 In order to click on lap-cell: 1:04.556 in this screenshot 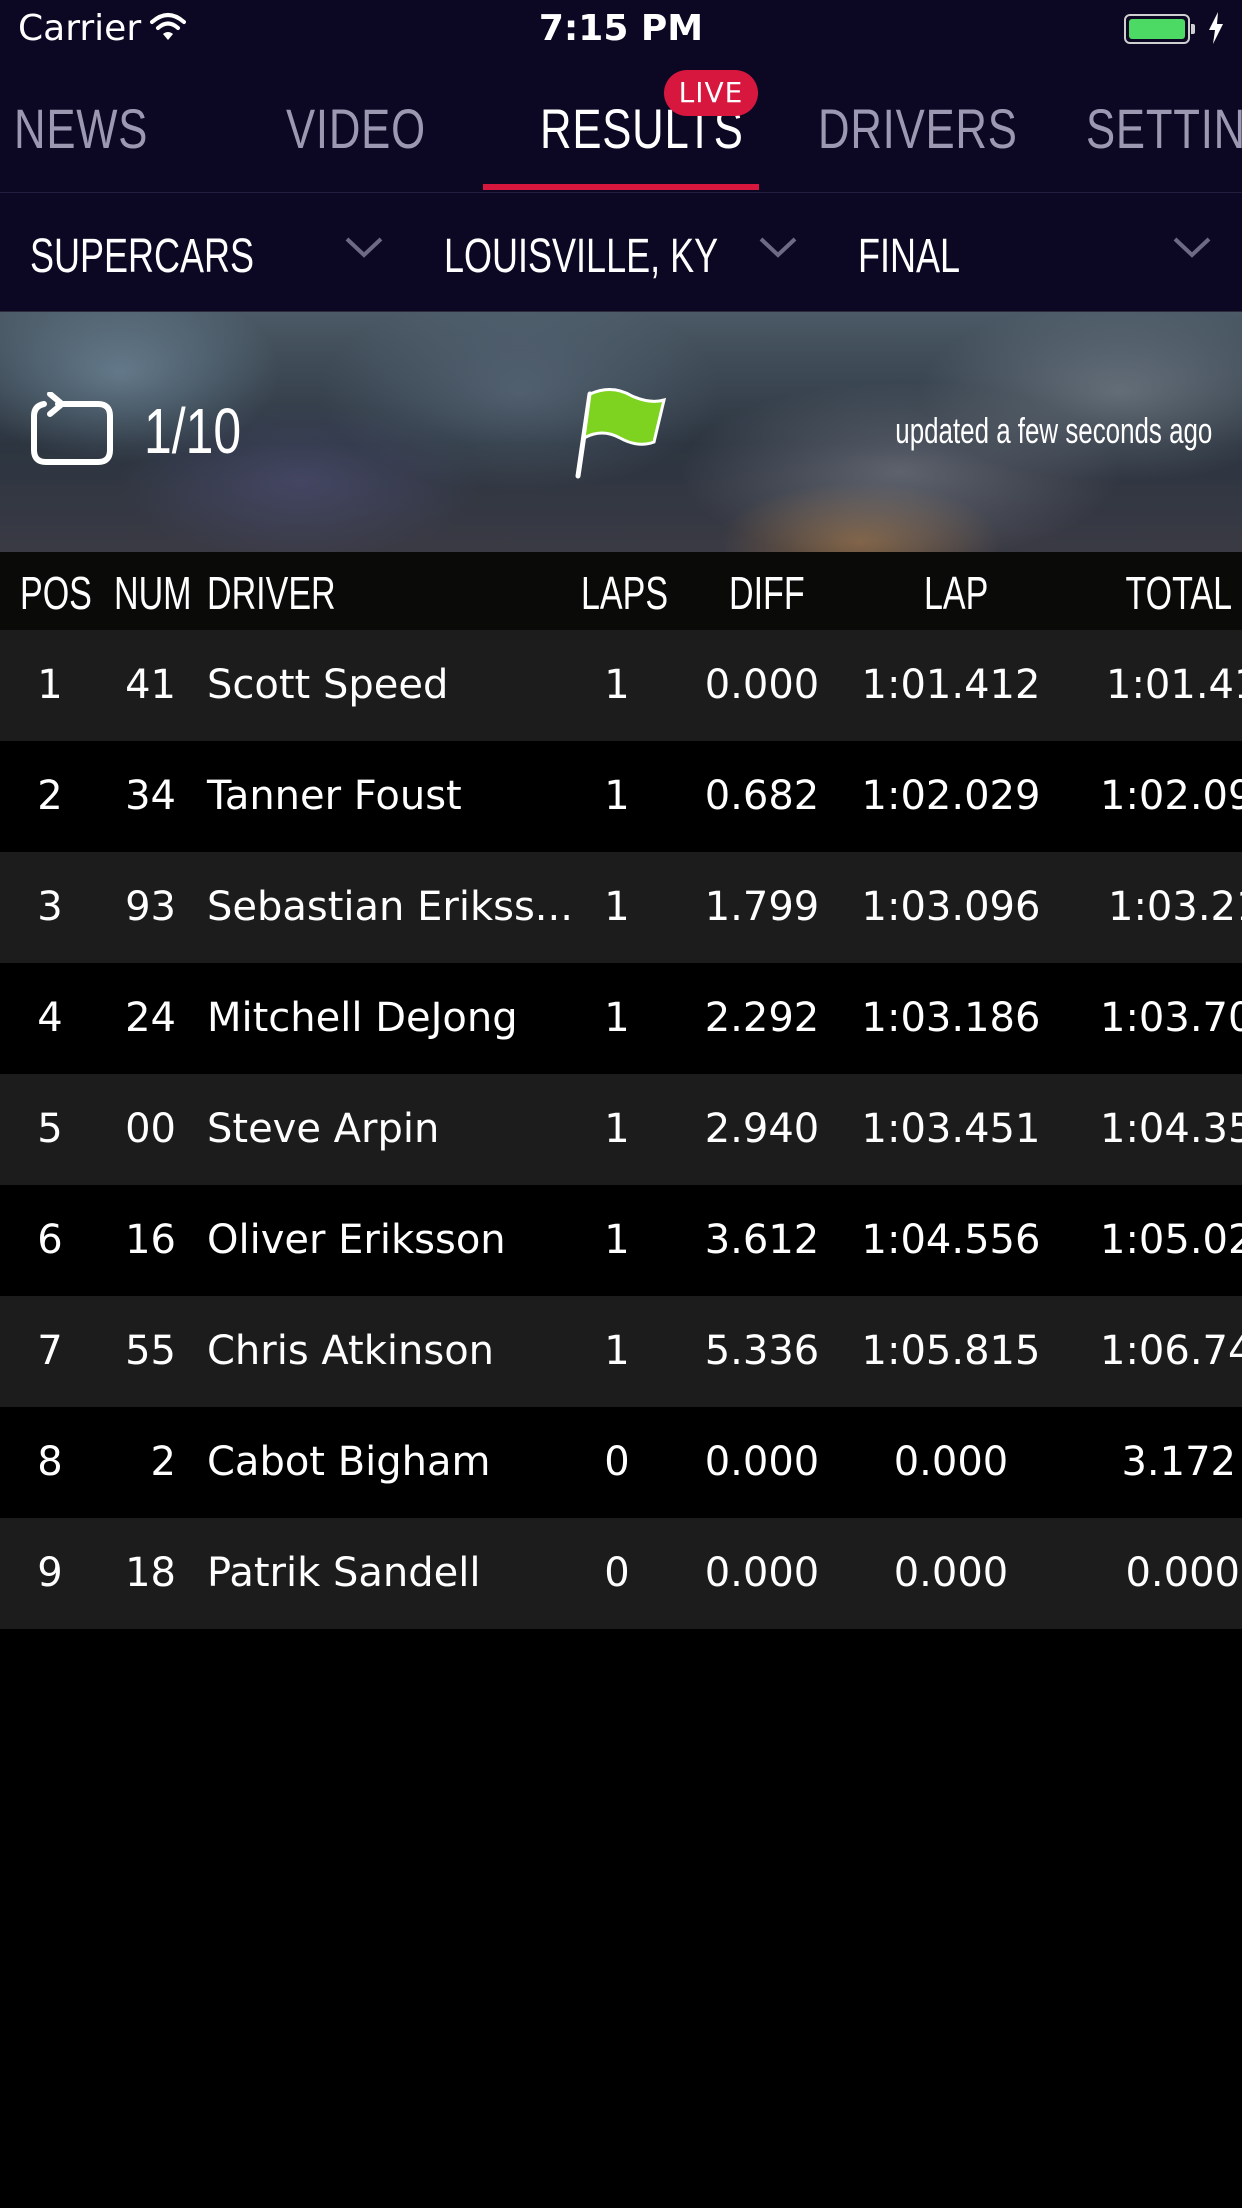, I will do `click(951, 1240)`.